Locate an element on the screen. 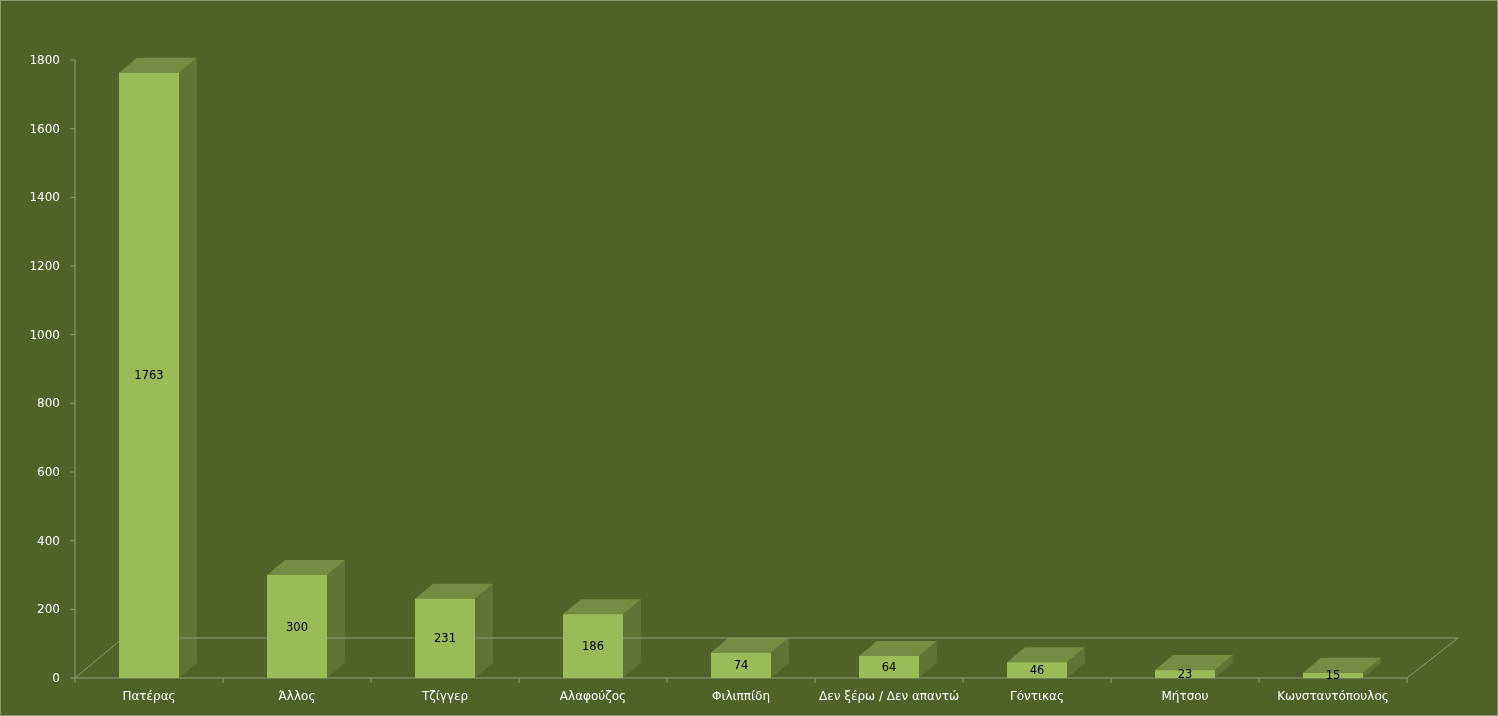 This screenshot has height=716, width=1498. axis-label: 400 is located at coordinates (48, 540).